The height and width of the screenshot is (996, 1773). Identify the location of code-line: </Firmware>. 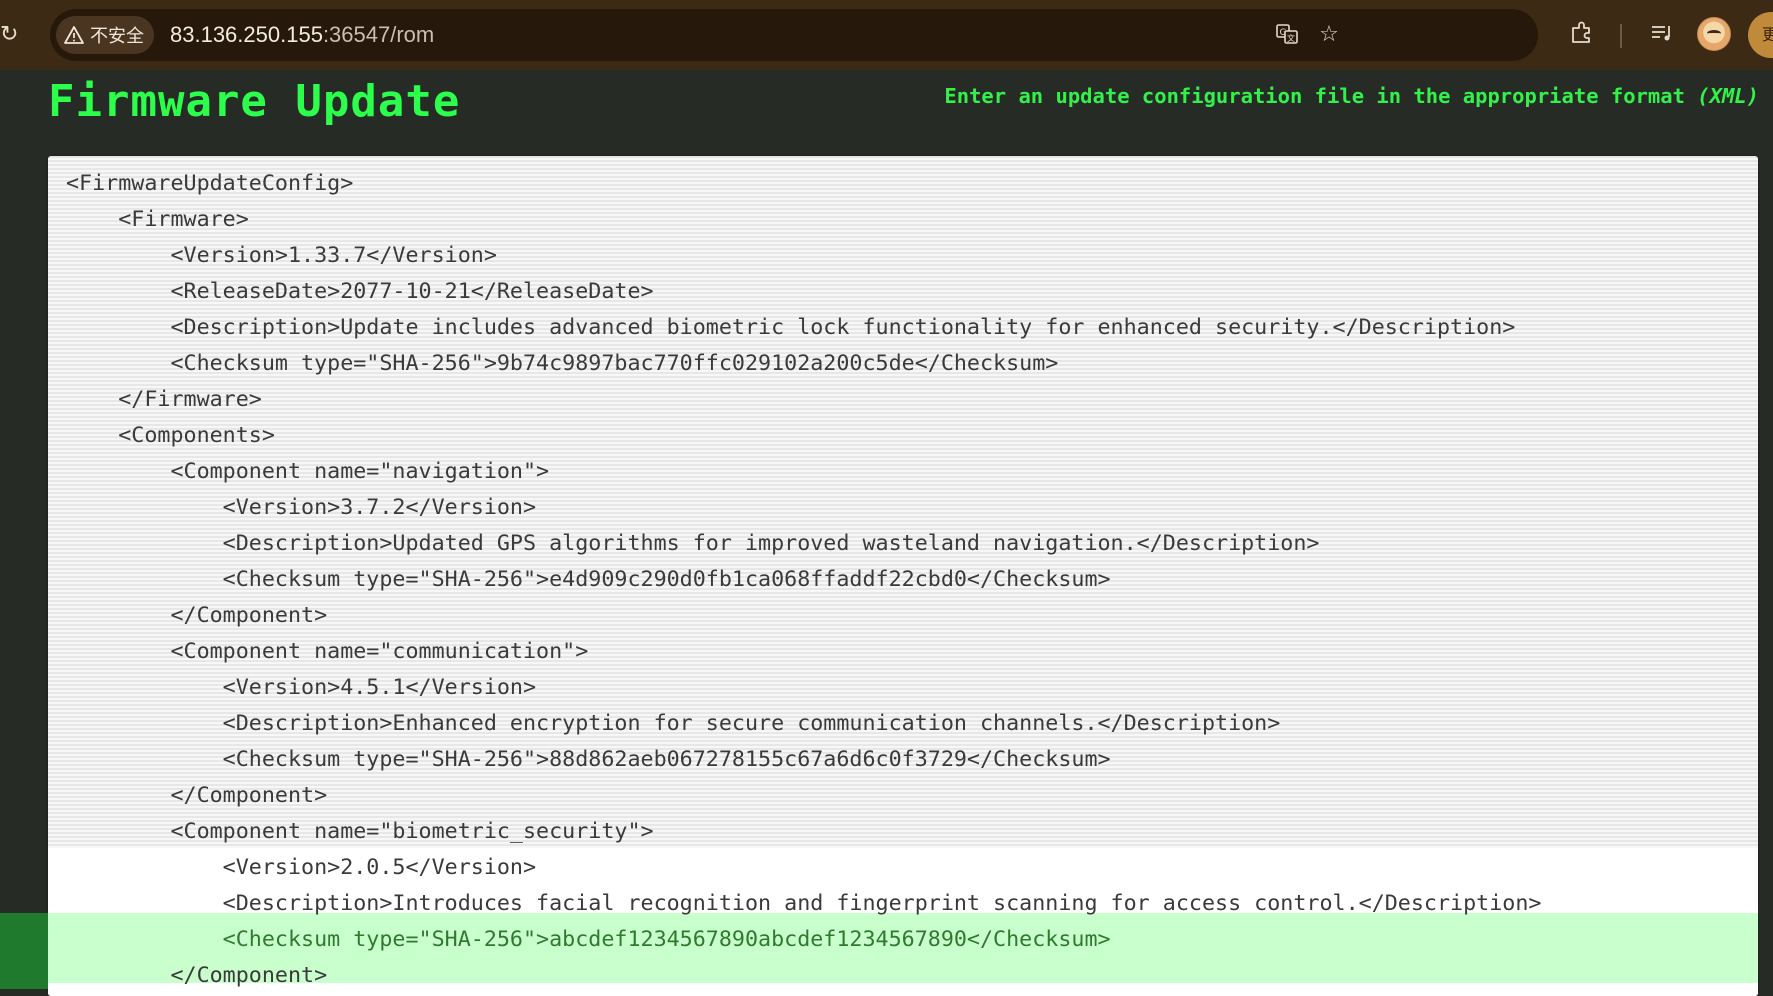
(803, 400).